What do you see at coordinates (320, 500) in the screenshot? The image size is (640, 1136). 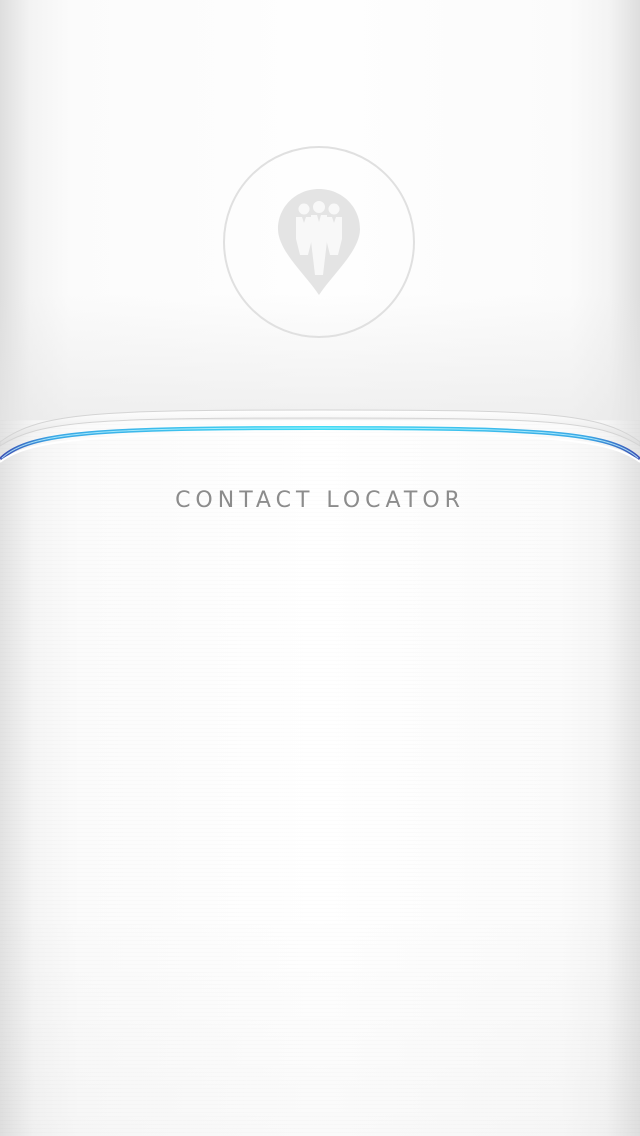 I see `app-title: CONTACT LOCATOR` at bounding box center [320, 500].